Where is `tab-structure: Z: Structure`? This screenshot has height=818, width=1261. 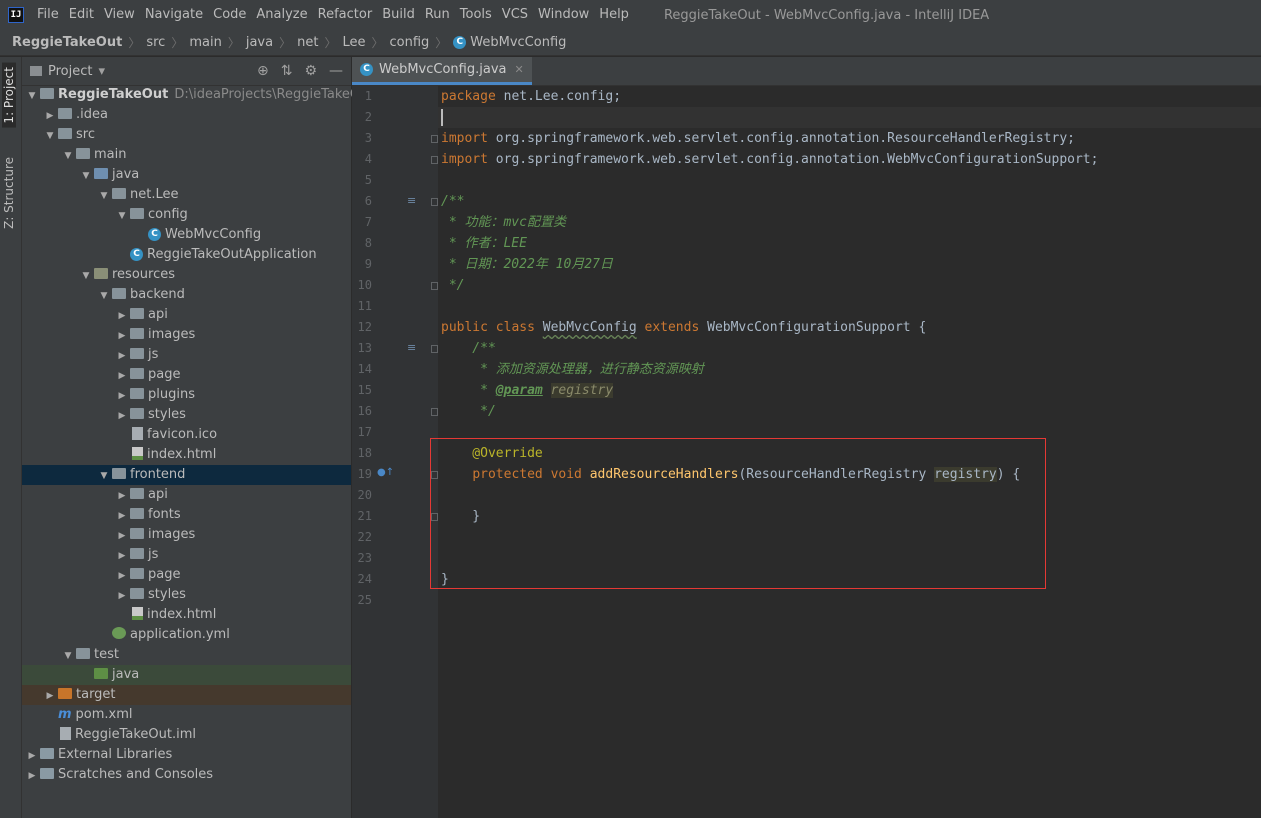 tab-structure: Z: Structure is located at coordinates (9, 193).